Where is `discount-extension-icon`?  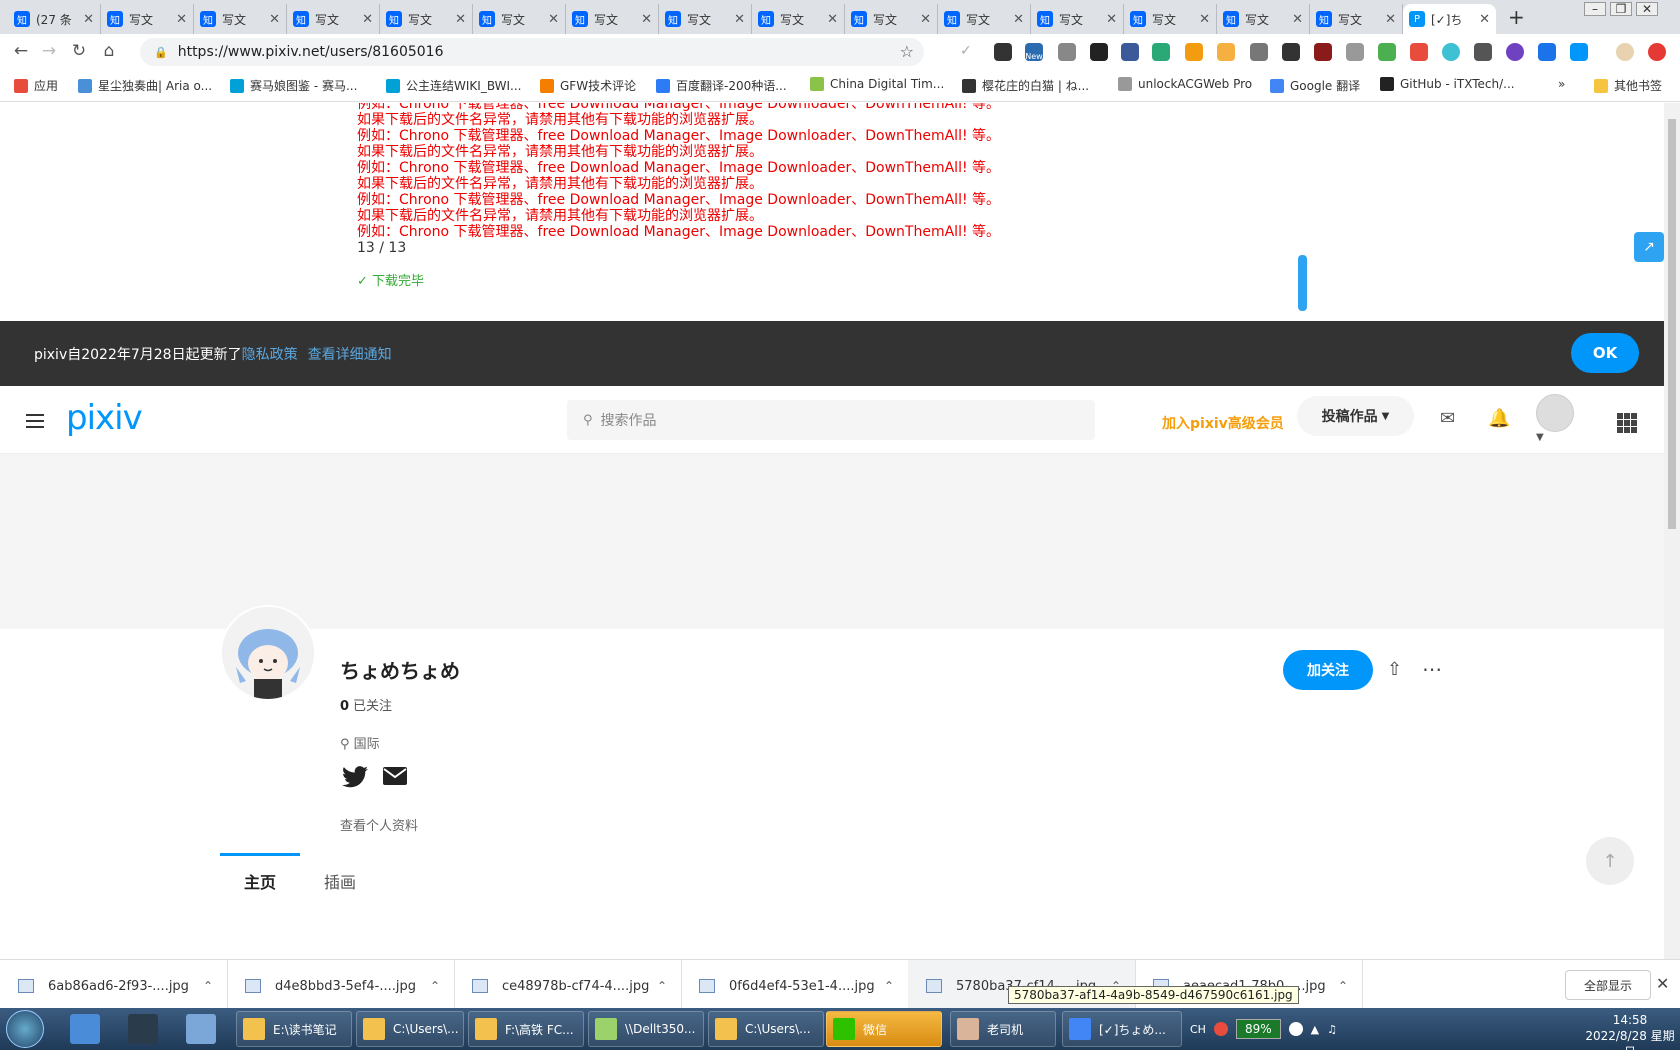 discount-extension-icon is located at coordinates (1194, 52).